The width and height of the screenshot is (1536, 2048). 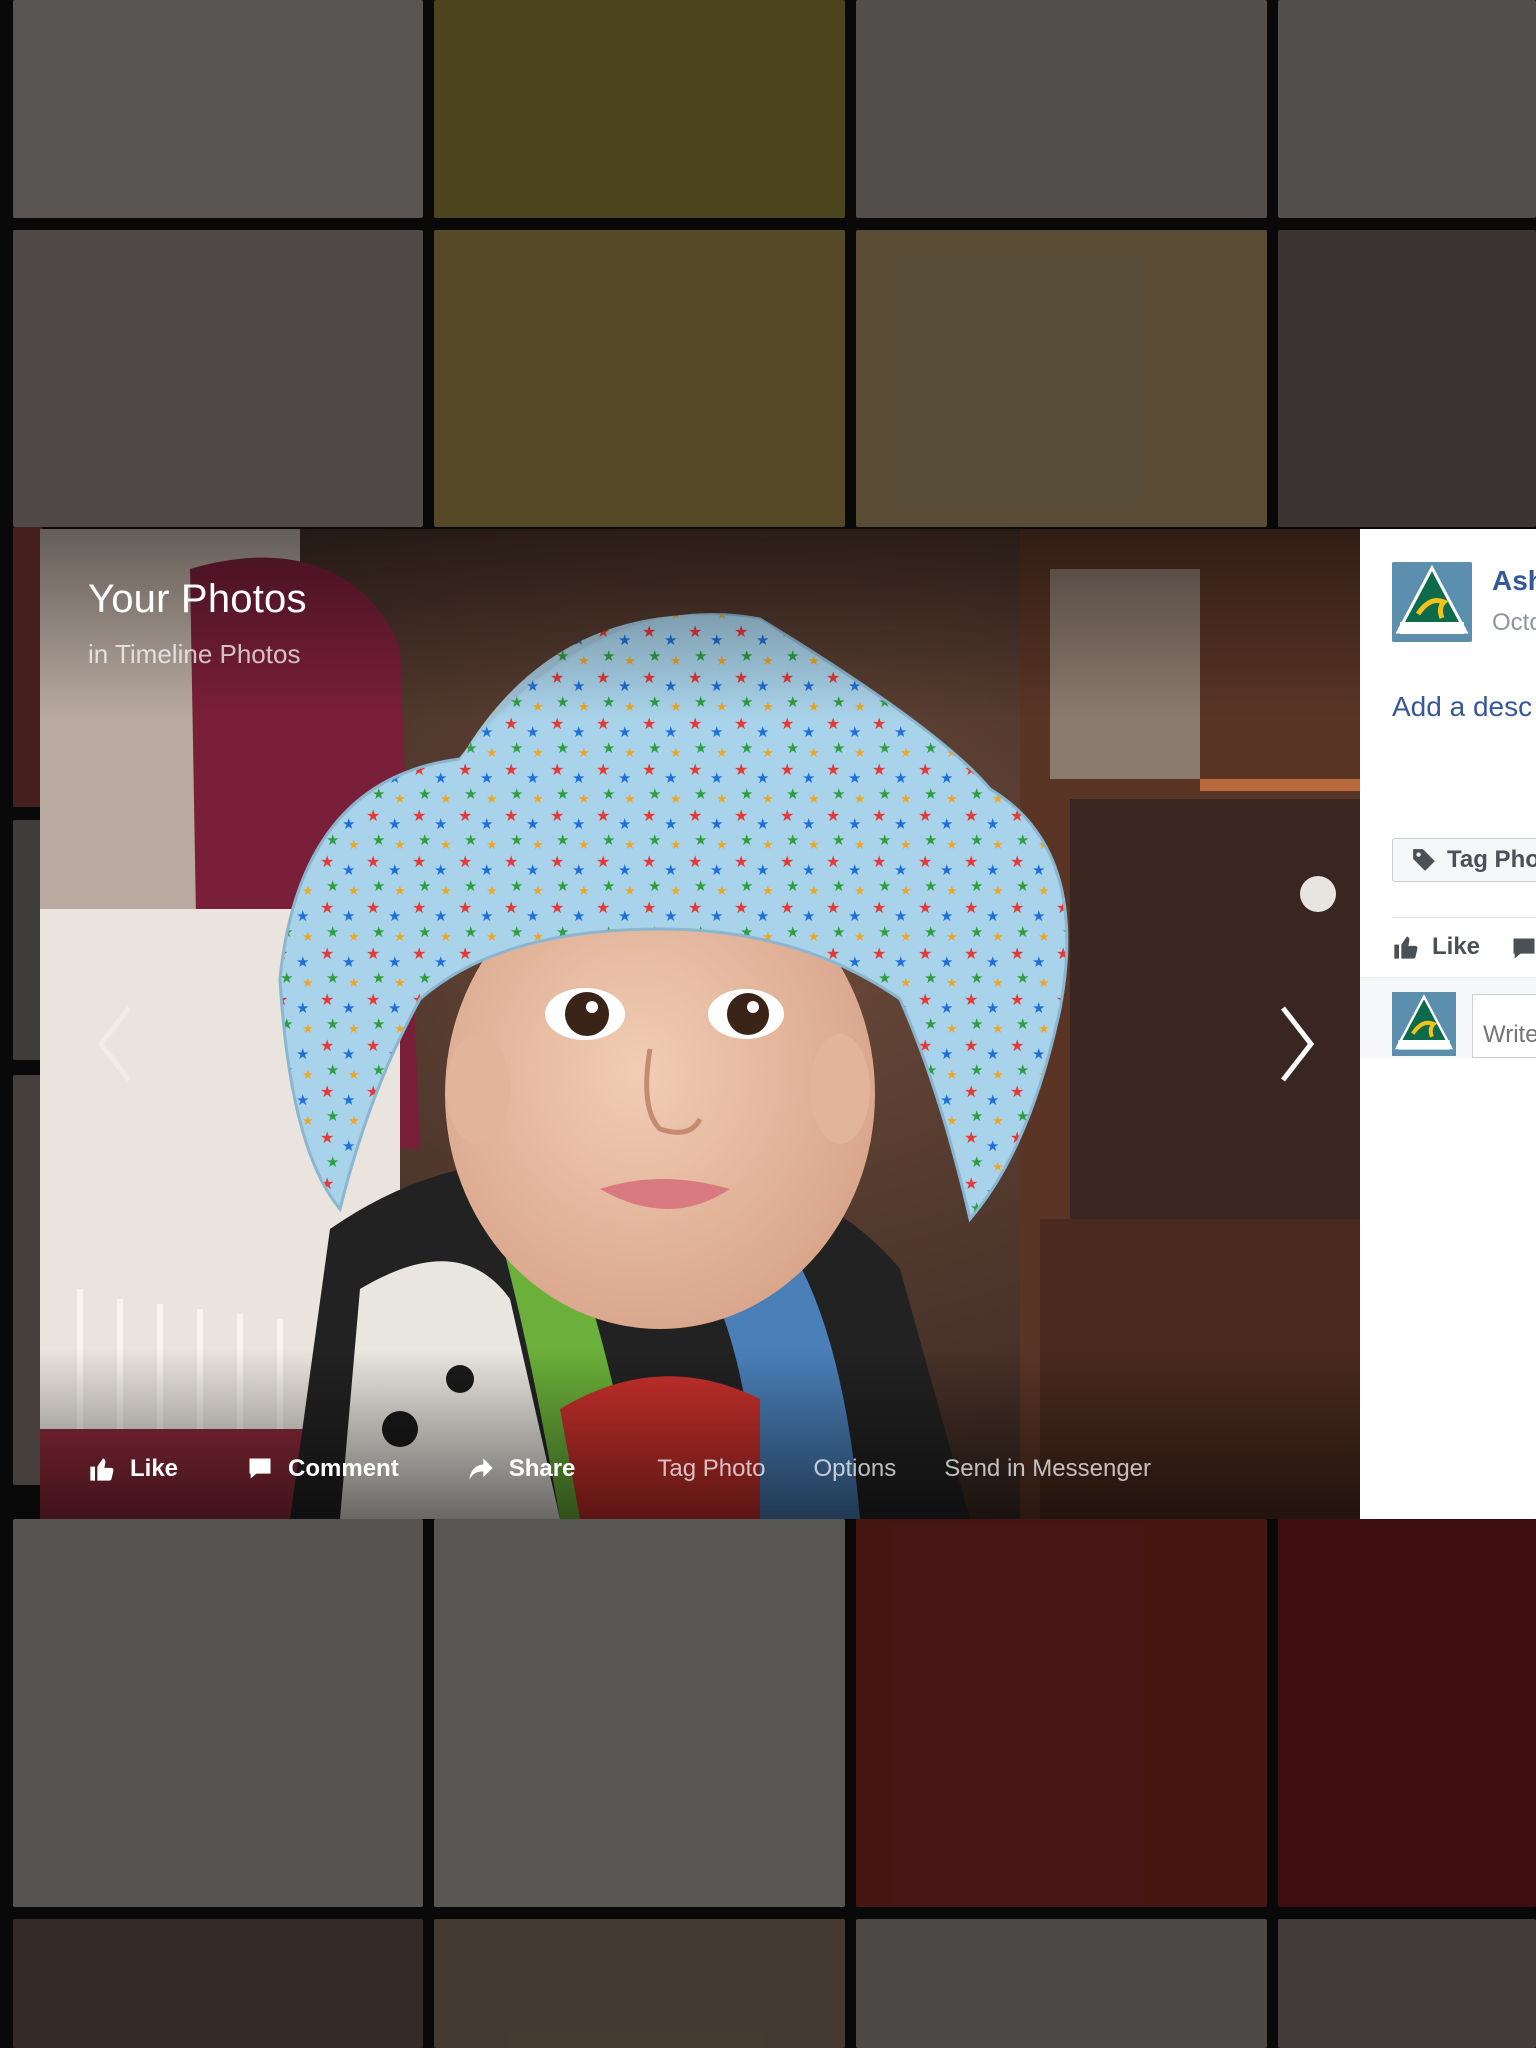 I want to click on previous-photo-button, so click(x=115, y=1044).